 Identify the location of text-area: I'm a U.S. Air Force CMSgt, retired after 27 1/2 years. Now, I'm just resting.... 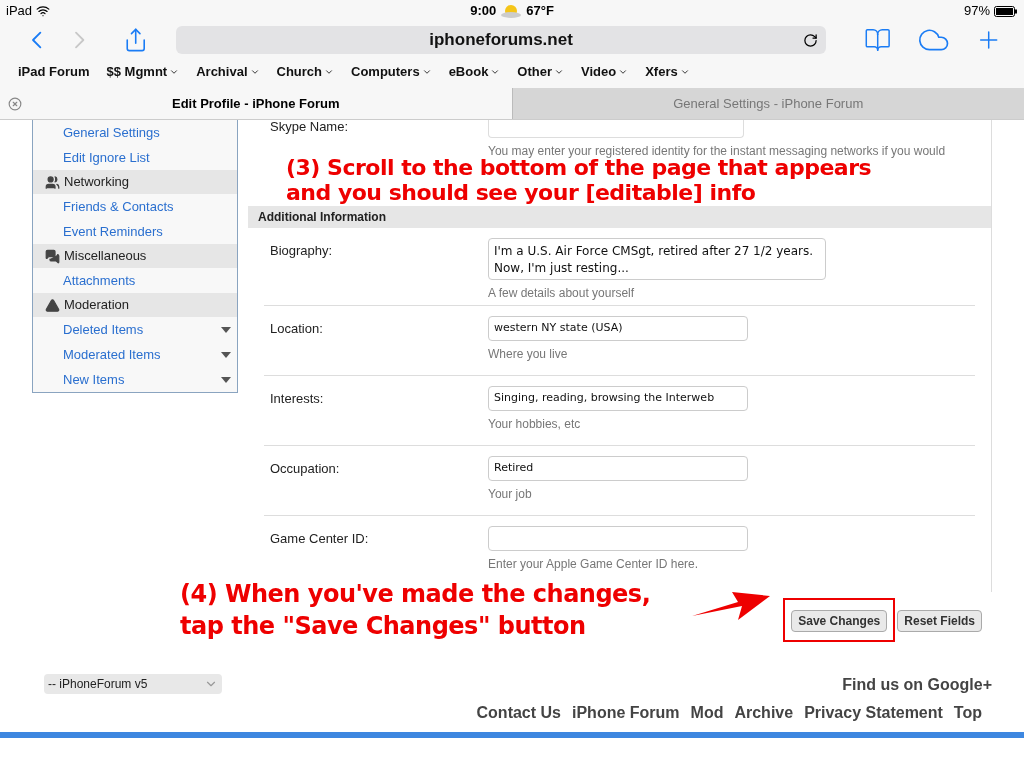
(657, 259).